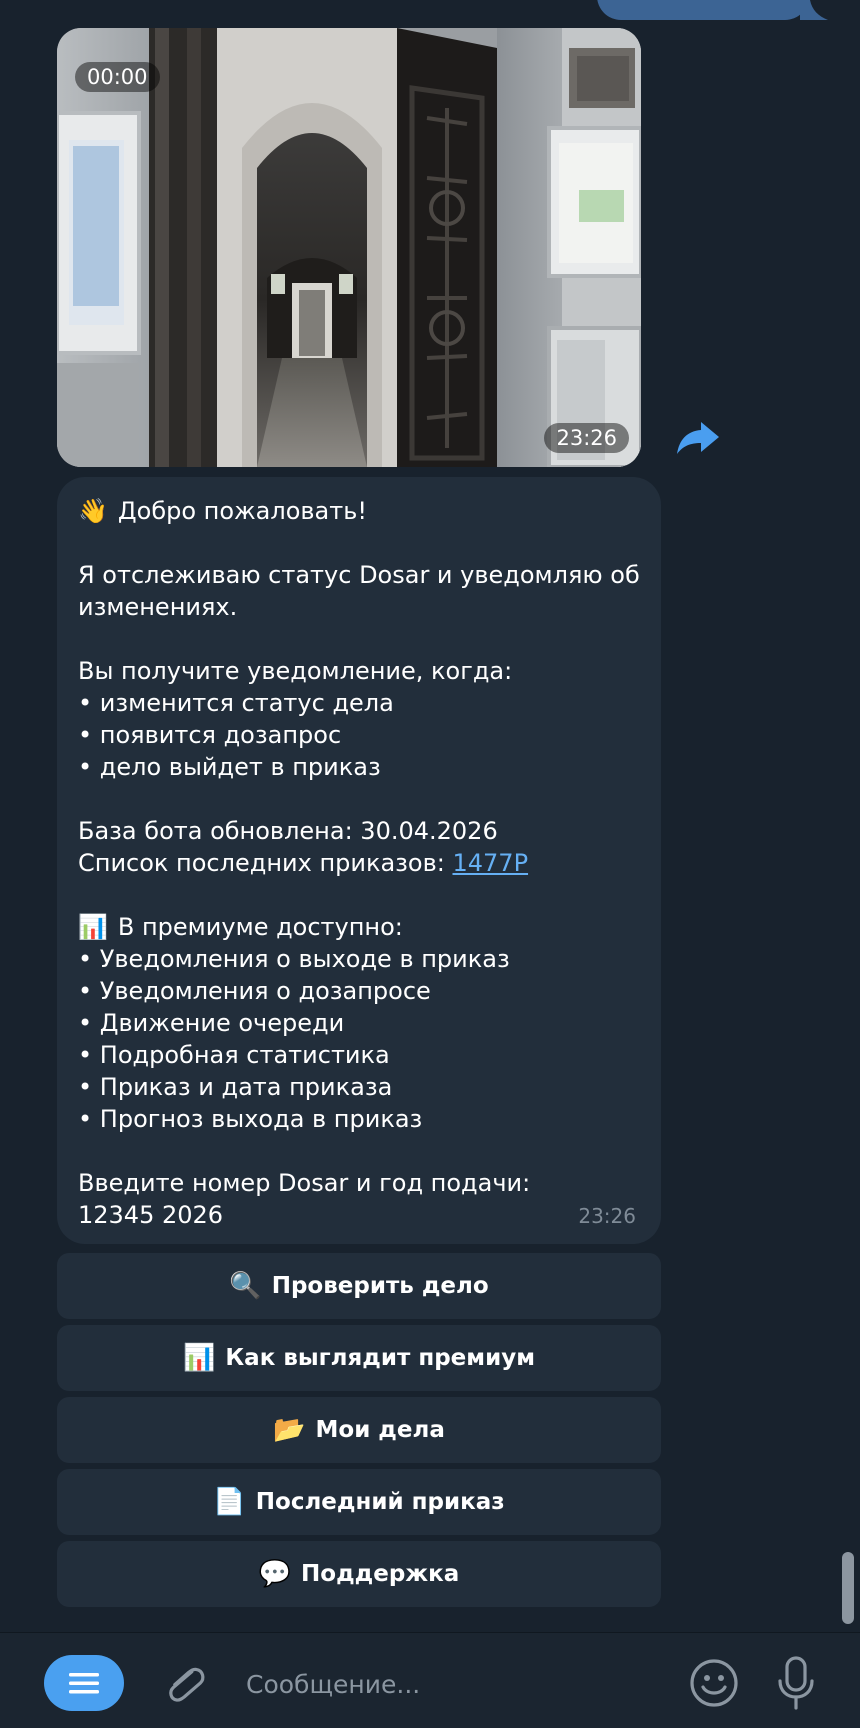 The image size is (860, 1728). I want to click on message-line: • появится дозапрос, so click(363, 735).